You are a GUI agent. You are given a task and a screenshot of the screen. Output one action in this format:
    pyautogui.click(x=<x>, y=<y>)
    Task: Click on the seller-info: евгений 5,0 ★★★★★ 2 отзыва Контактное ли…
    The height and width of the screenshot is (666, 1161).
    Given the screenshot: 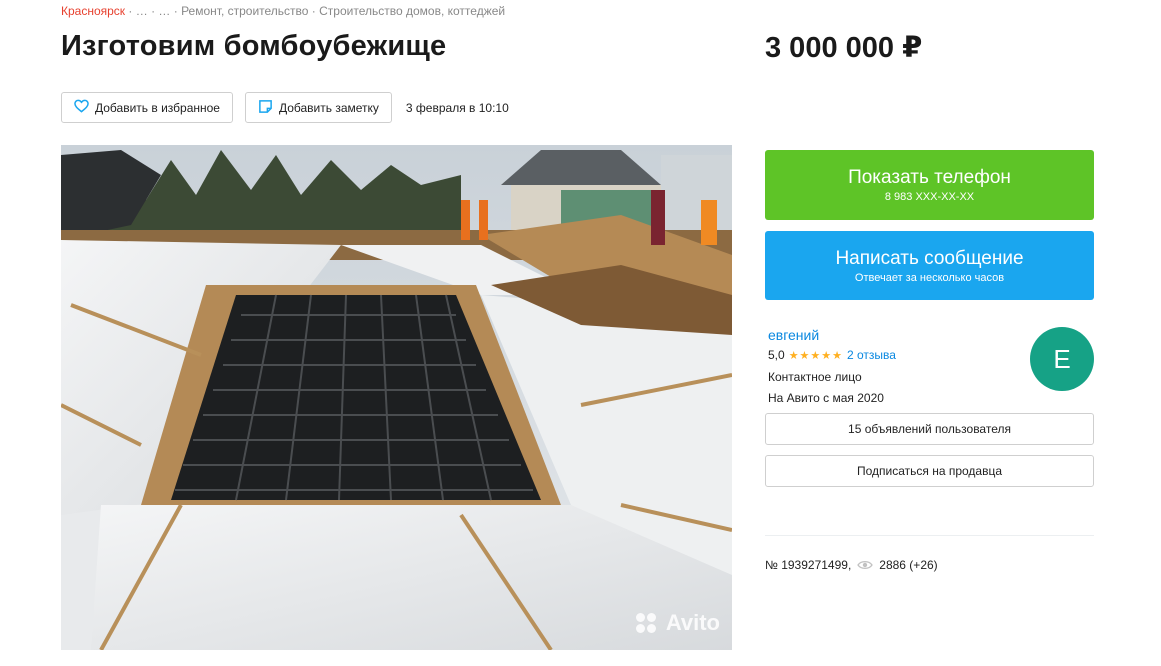 What is the action you would take?
    pyautogui.click(x=929, y=369)
    